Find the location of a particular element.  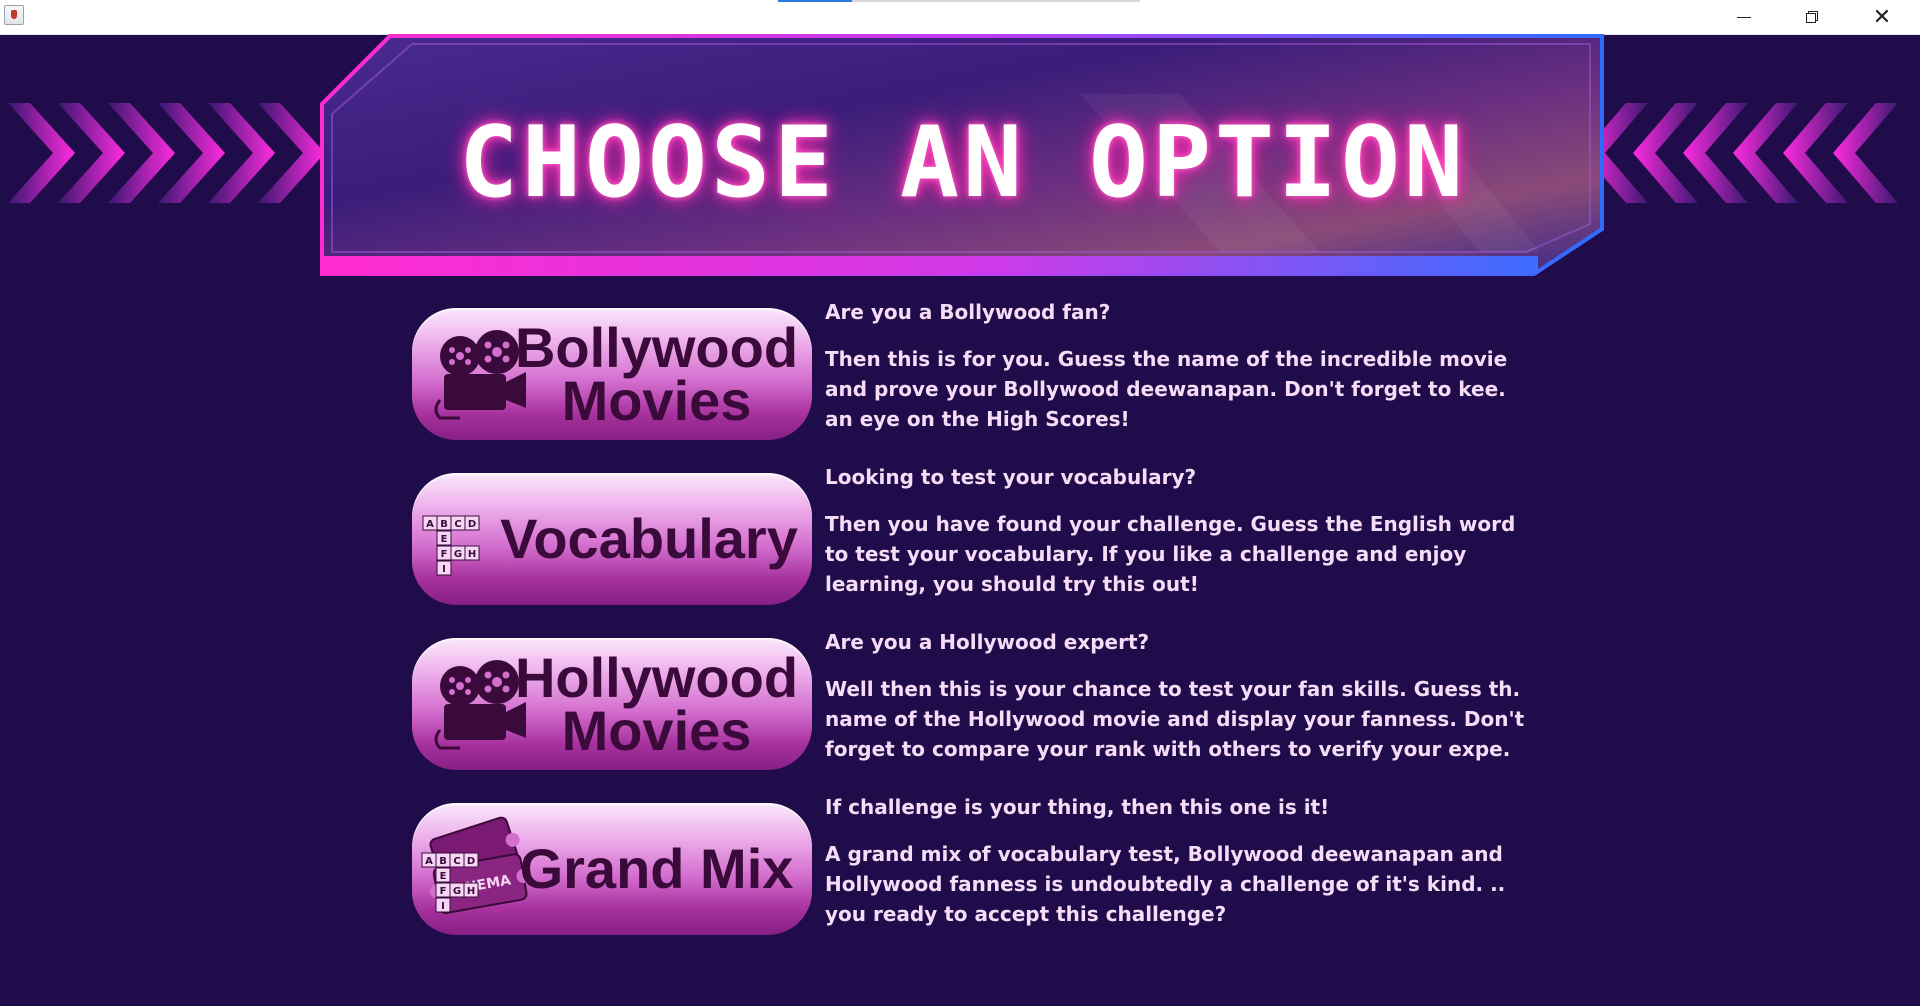

grand-mix-label-line1: Grand Mix is located at coordinates (656, 869).